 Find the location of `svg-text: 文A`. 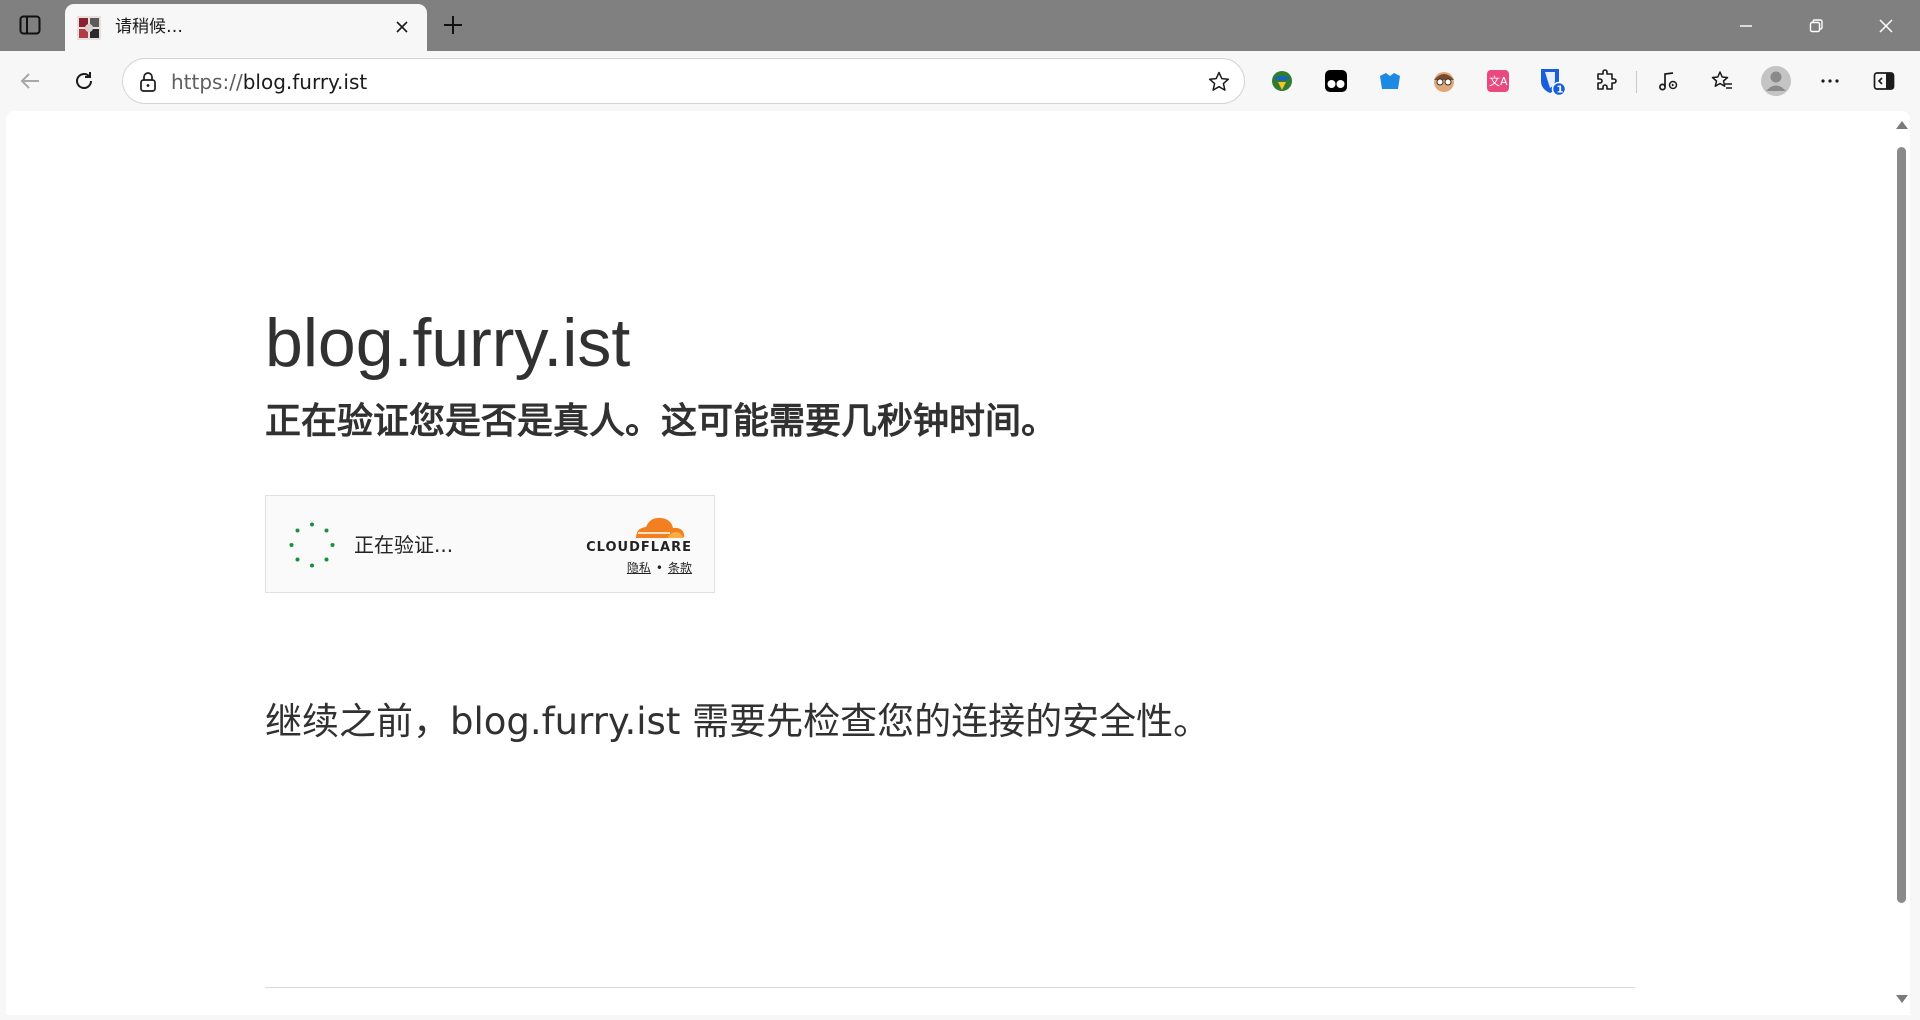

svg-text: 文A is located at coordinates (1498, 81).